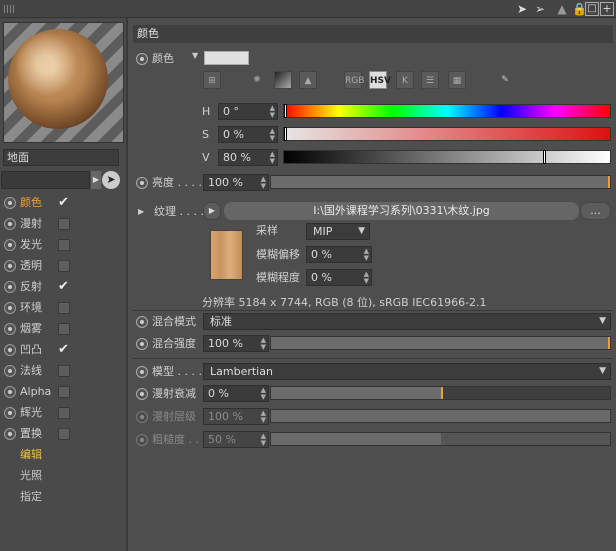 The height and width of the screenshot is (551, 616). I want to click on mix-strength-field: 100 % ▲ ▼, so click(236, 343).